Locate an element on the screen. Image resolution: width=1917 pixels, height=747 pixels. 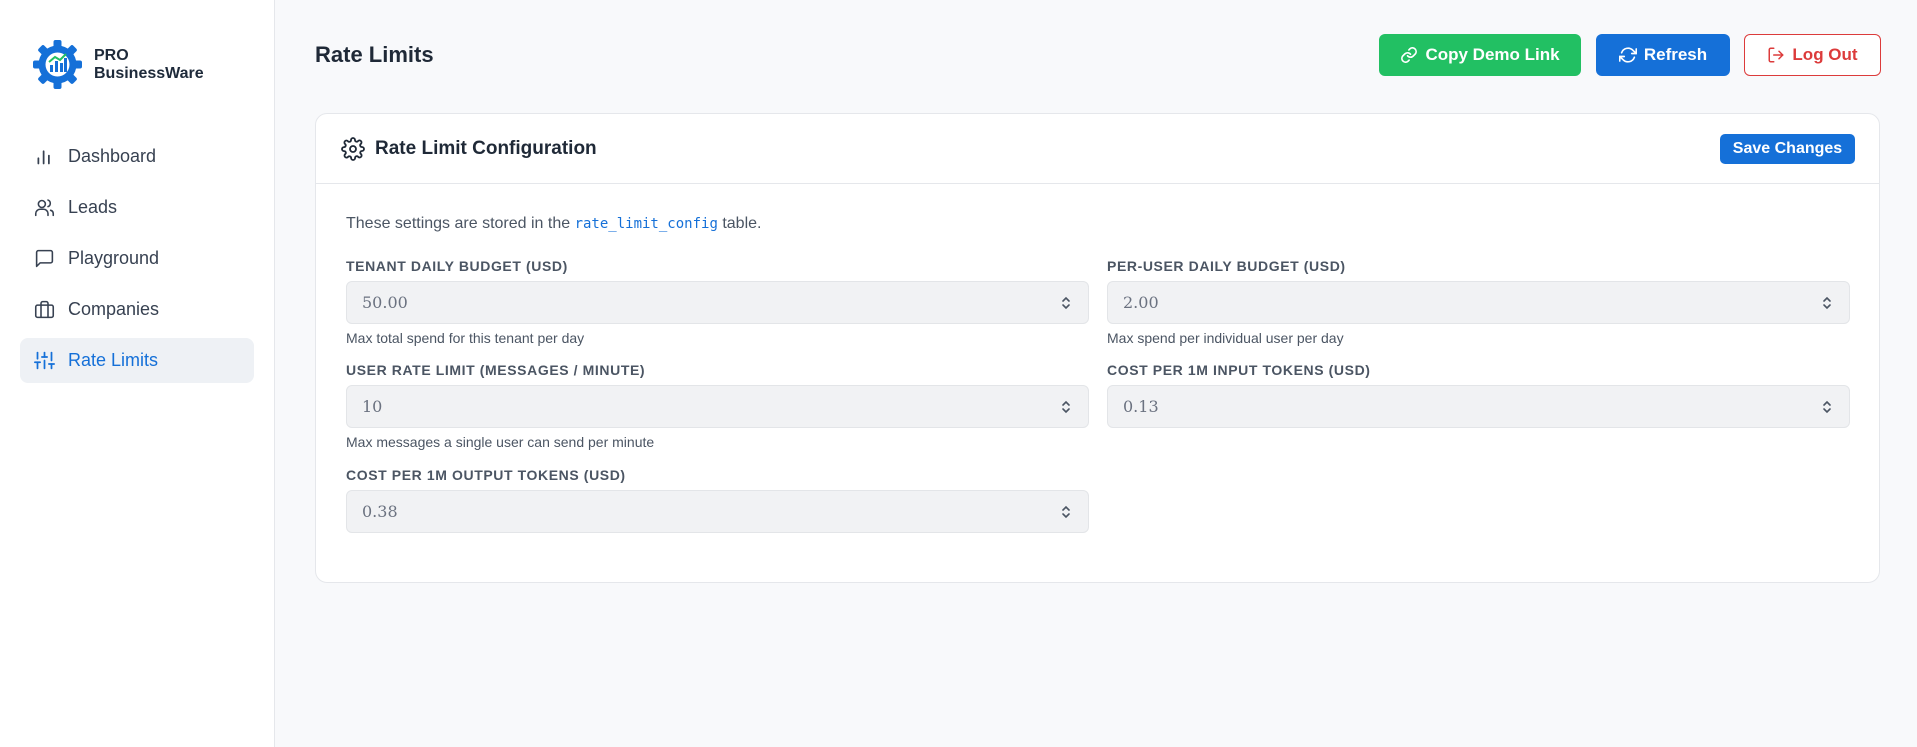
field-help: Max spend per individual user per day is located at coordinates (1225, 338).